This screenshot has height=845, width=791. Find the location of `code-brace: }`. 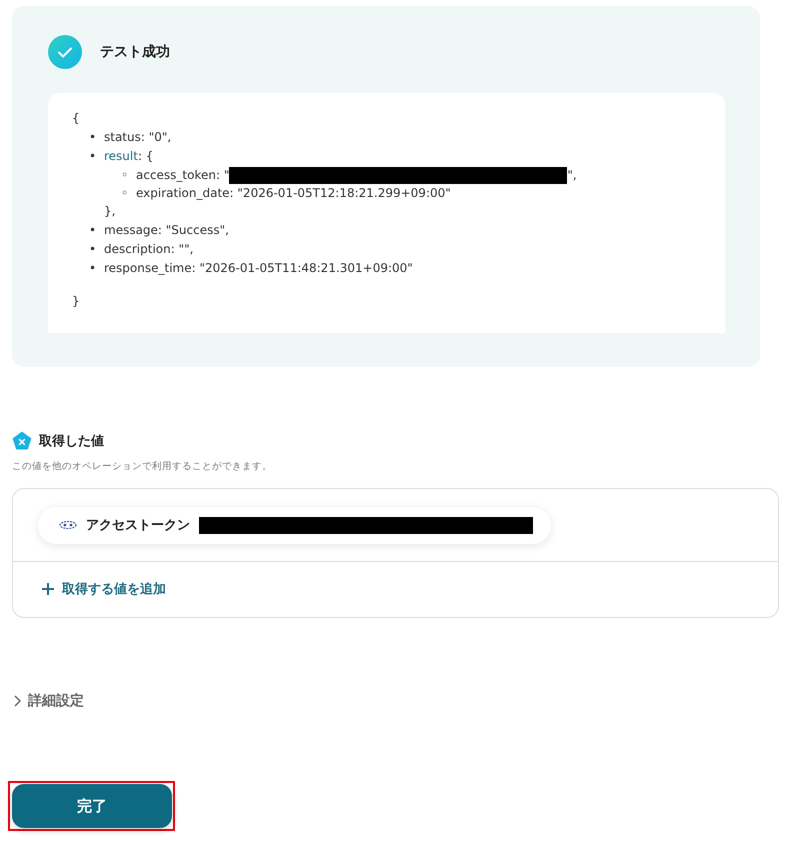

code-brace: } is located at coordinates (76, 301).